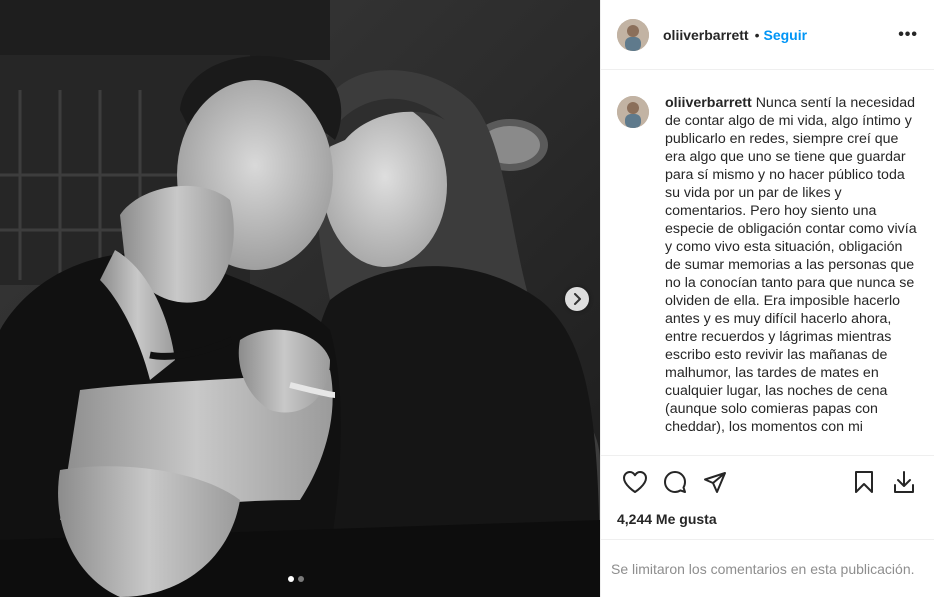  What do you see at coordinates (767, 523) in the screenshot?
I see `likes-count: 4,244 Me gusta` at bounding box center [767, 523].